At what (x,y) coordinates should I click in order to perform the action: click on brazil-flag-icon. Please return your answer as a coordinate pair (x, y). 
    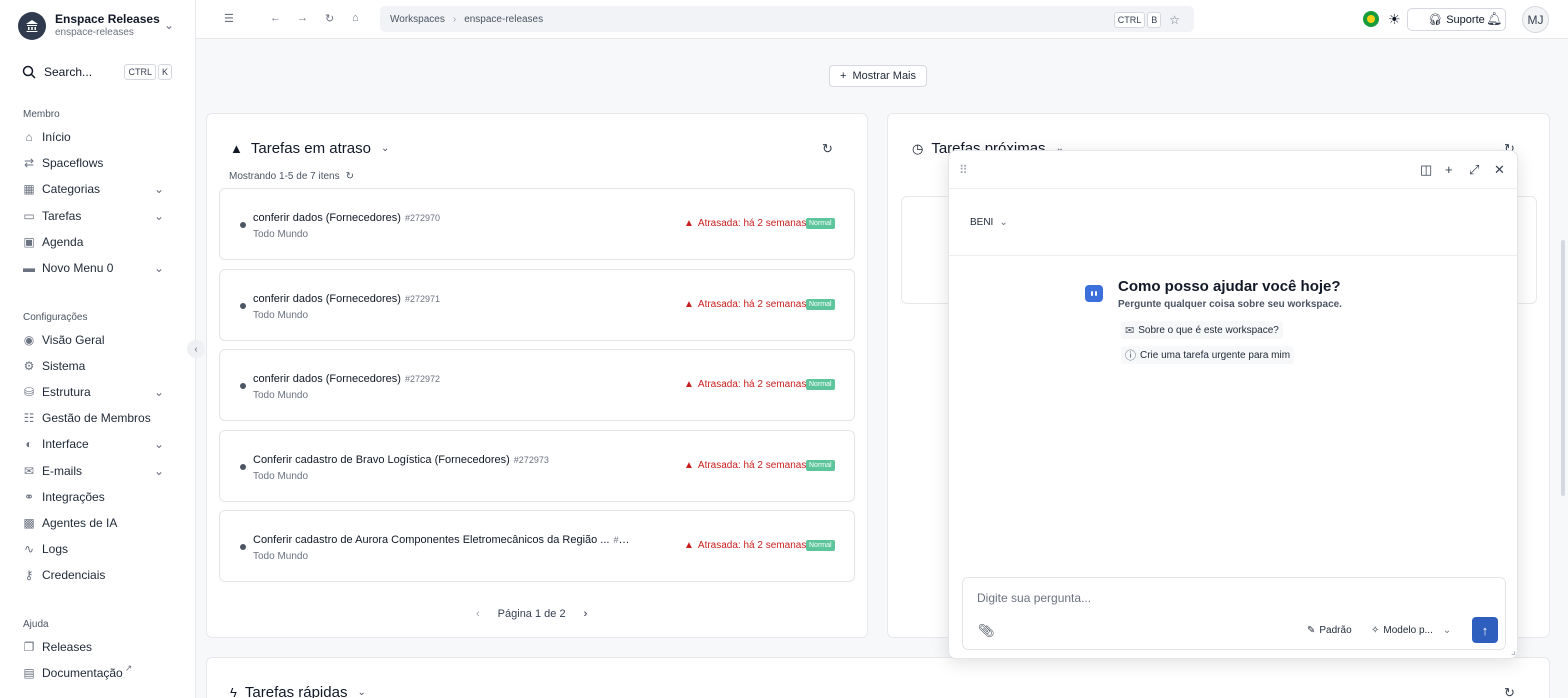
    Looking at the image, I should click on (1371, 19).